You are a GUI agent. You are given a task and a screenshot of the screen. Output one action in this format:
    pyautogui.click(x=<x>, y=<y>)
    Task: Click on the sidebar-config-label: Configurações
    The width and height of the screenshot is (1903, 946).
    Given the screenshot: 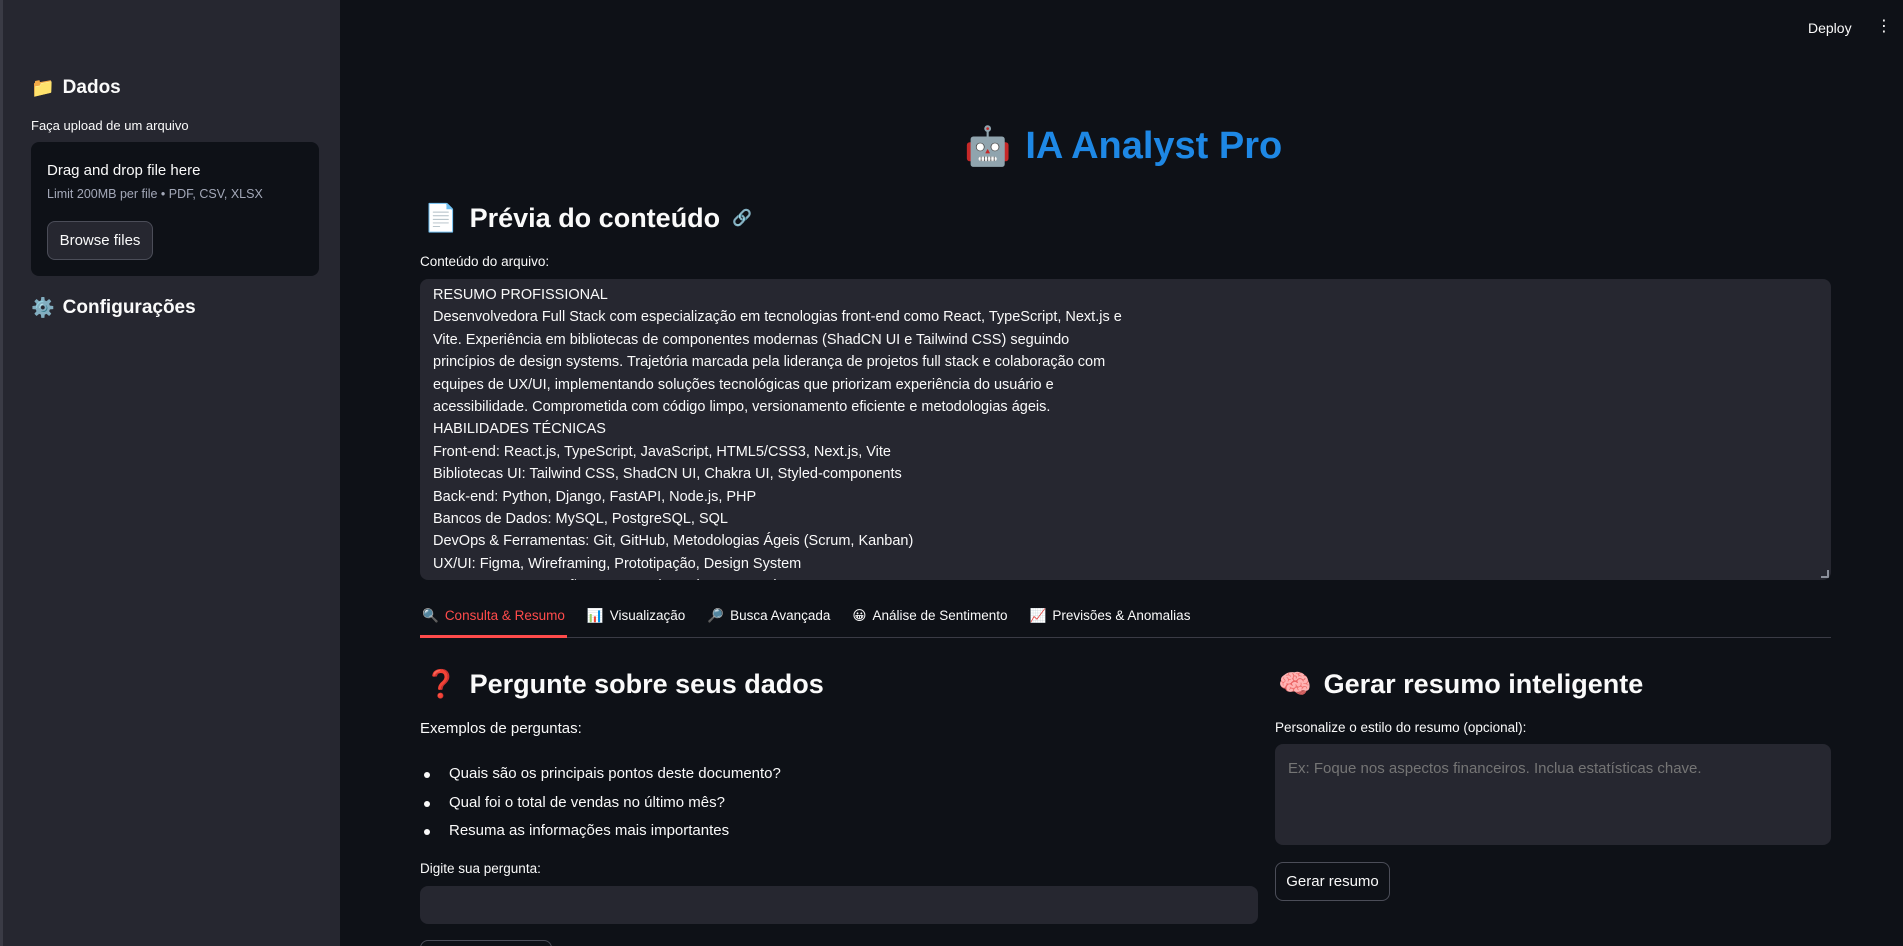 What is the action you would take?
    pyautogui.click(x=129, y=307)
    